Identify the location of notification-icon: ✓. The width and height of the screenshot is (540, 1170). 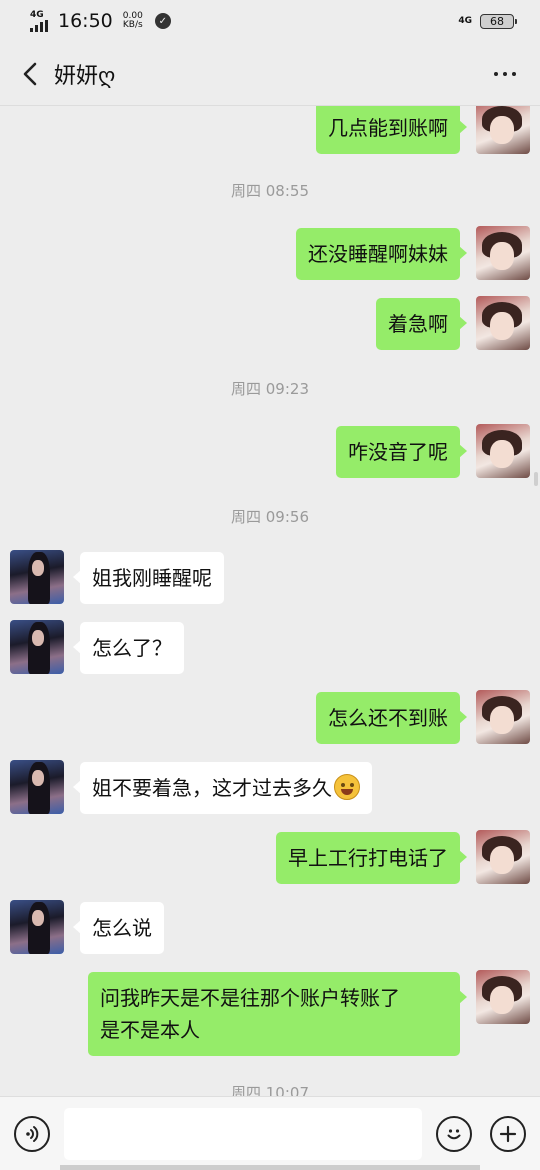
(162, 21).